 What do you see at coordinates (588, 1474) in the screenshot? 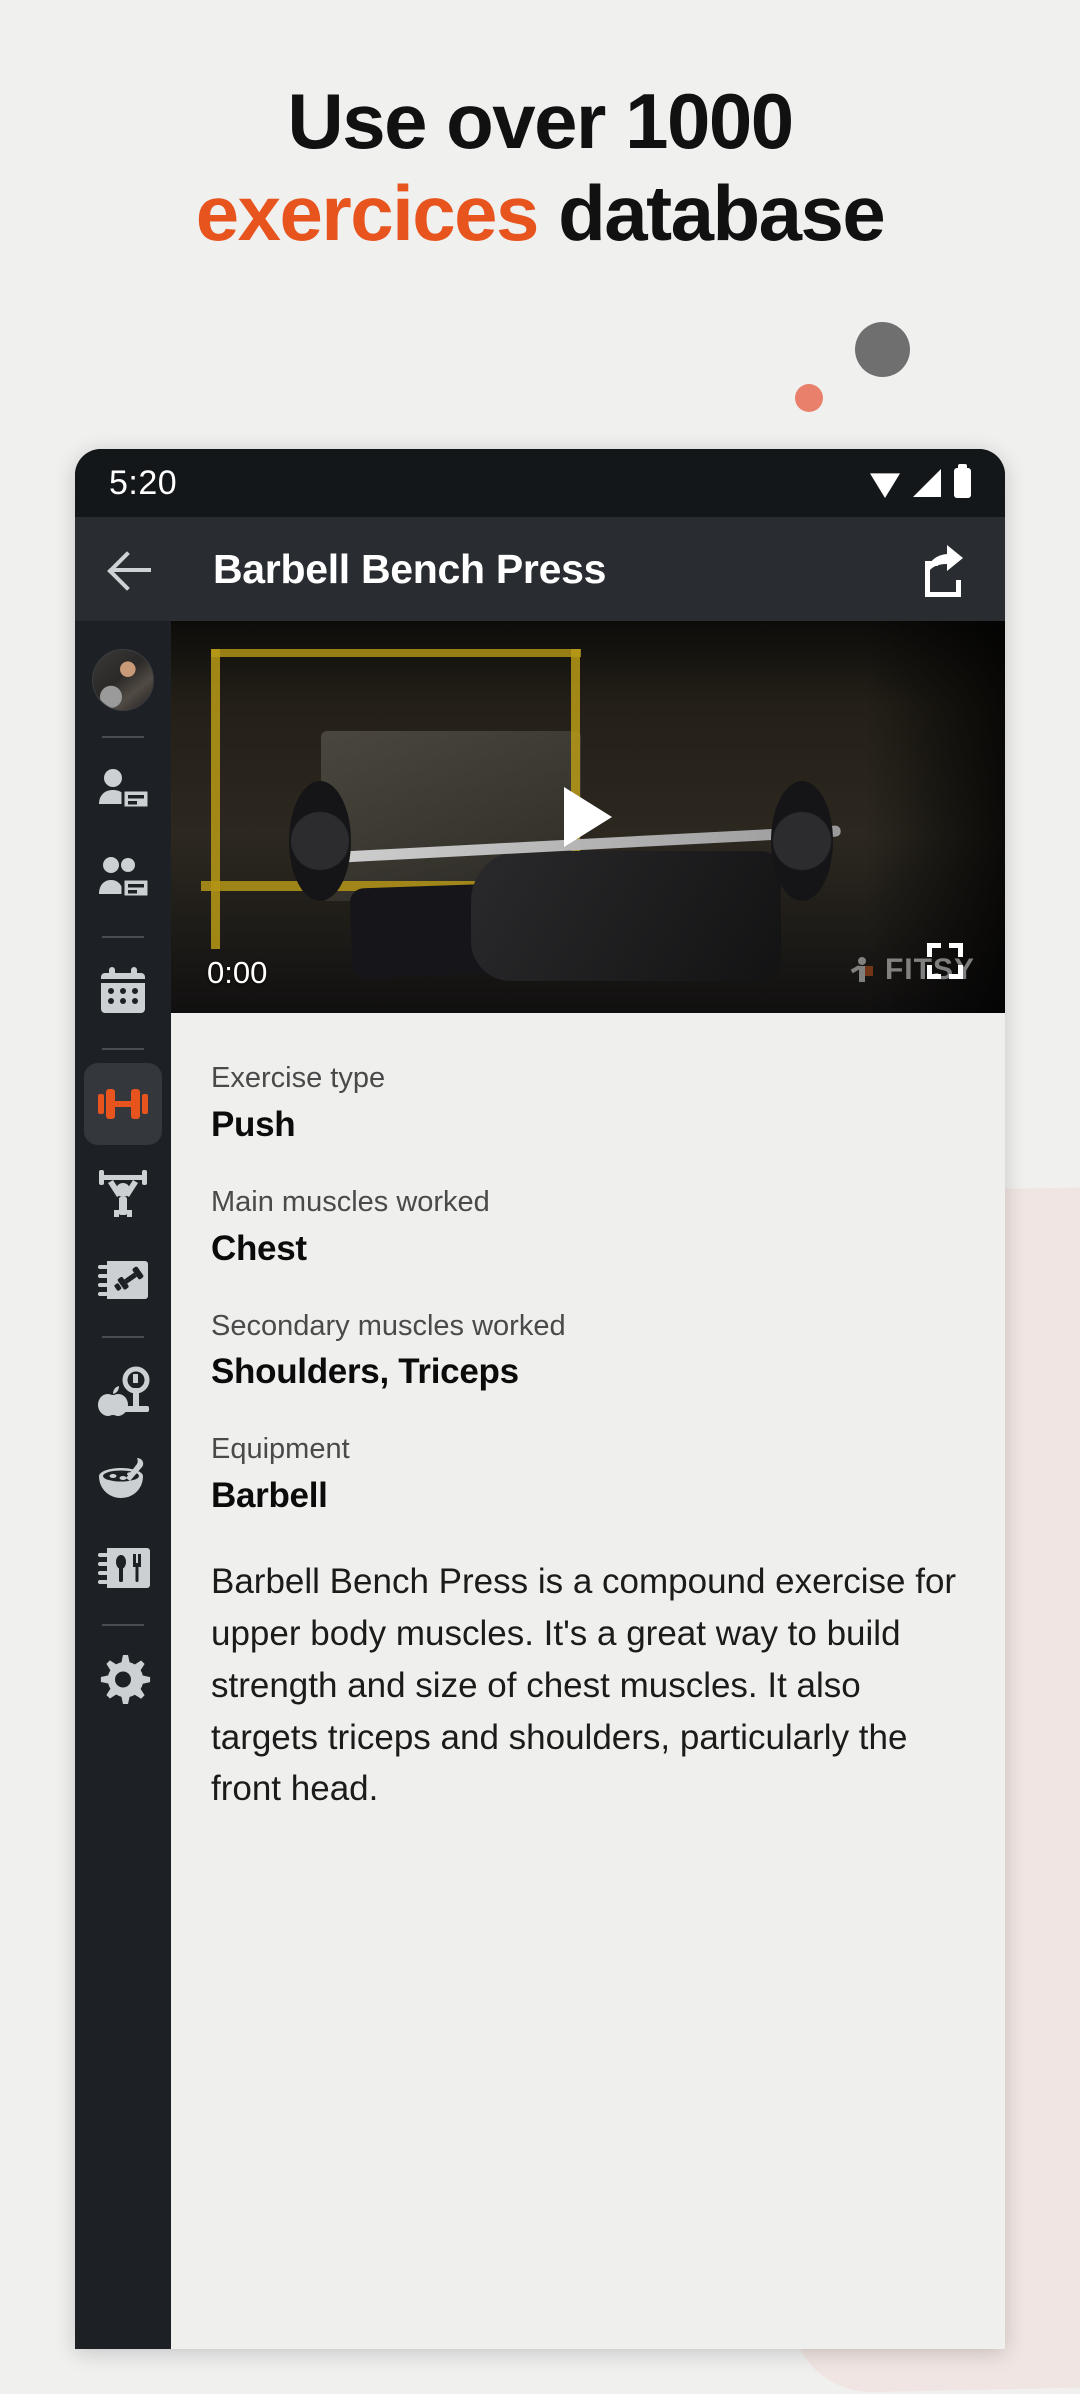
I see `field-equipment: Equipment Barbell` at bounding box center [588, 1474].